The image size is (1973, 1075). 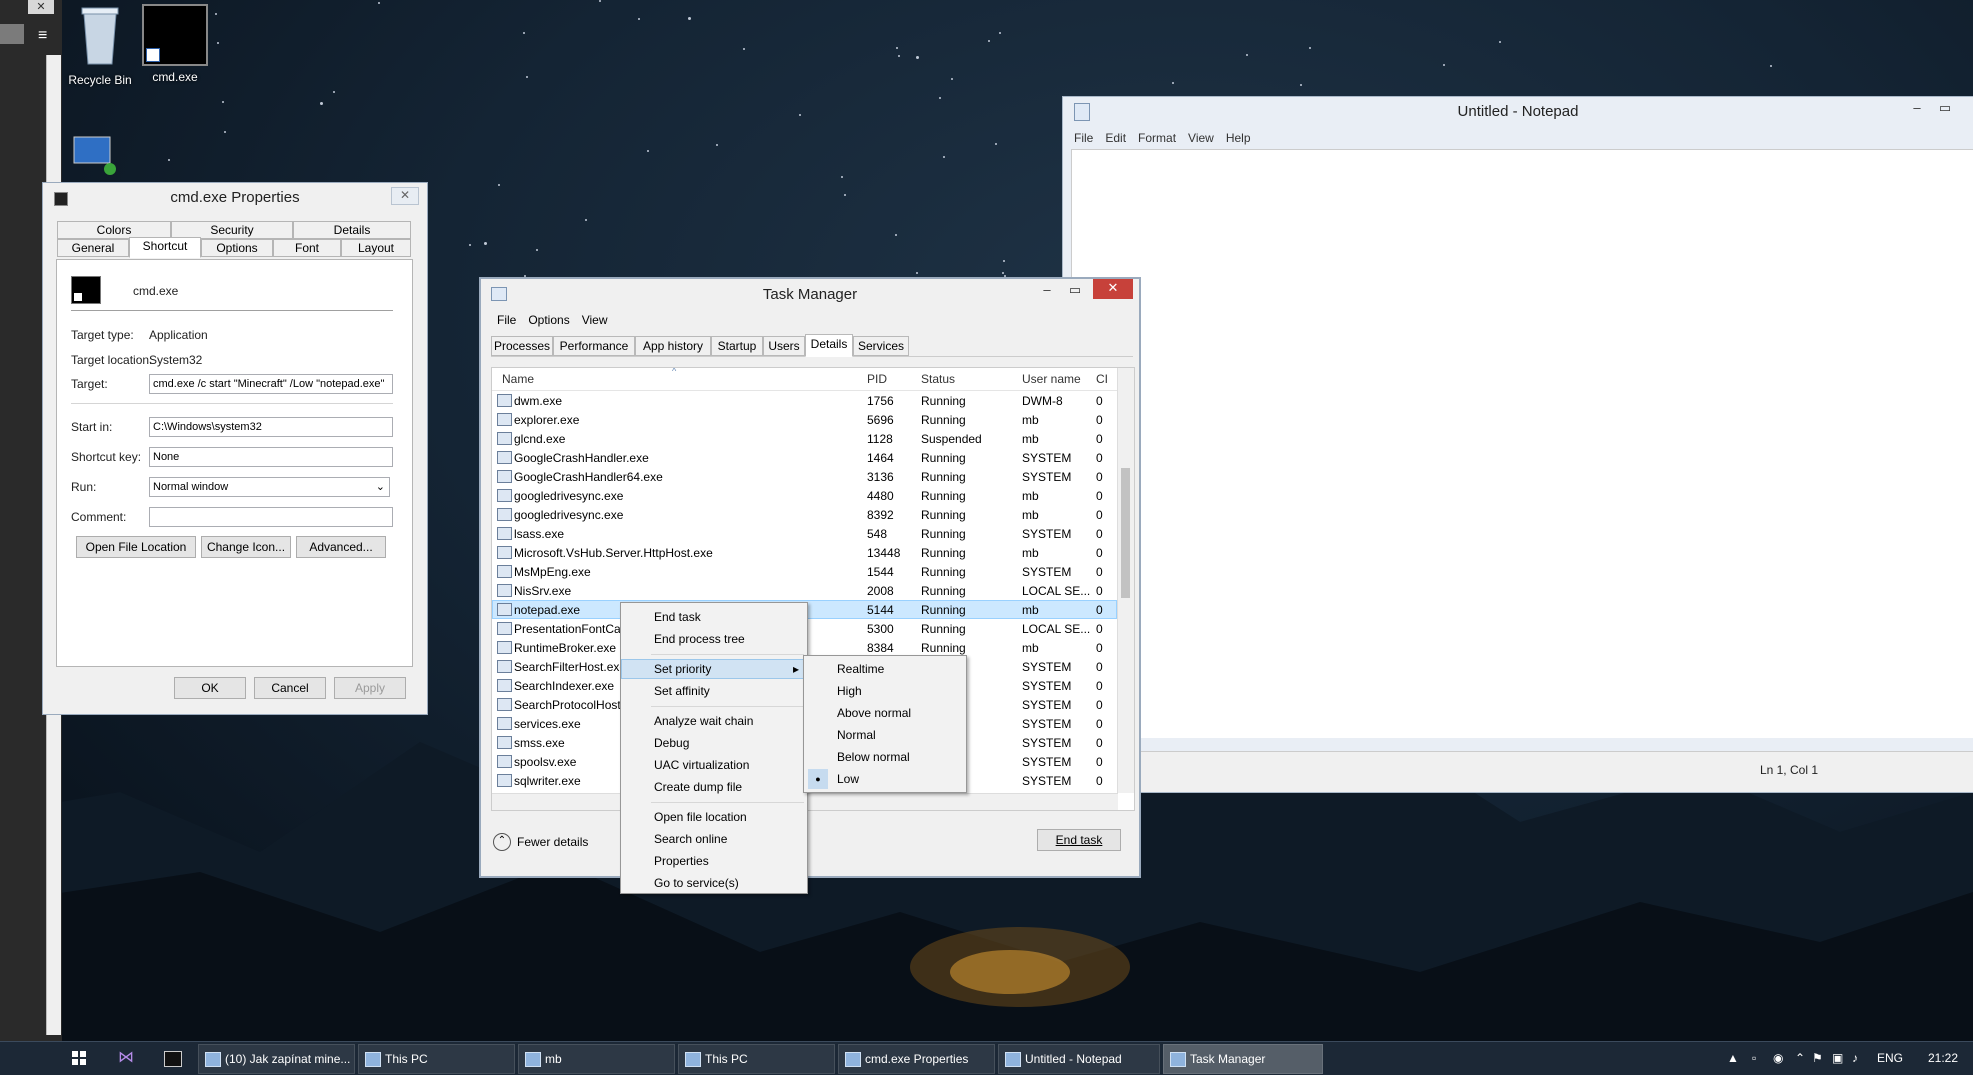 What do you see at coordinates (100, 45) in the screenshot?
I see `desktop-icon-recycle-bin: Recycle Bin` at bounding box center [100, 45].